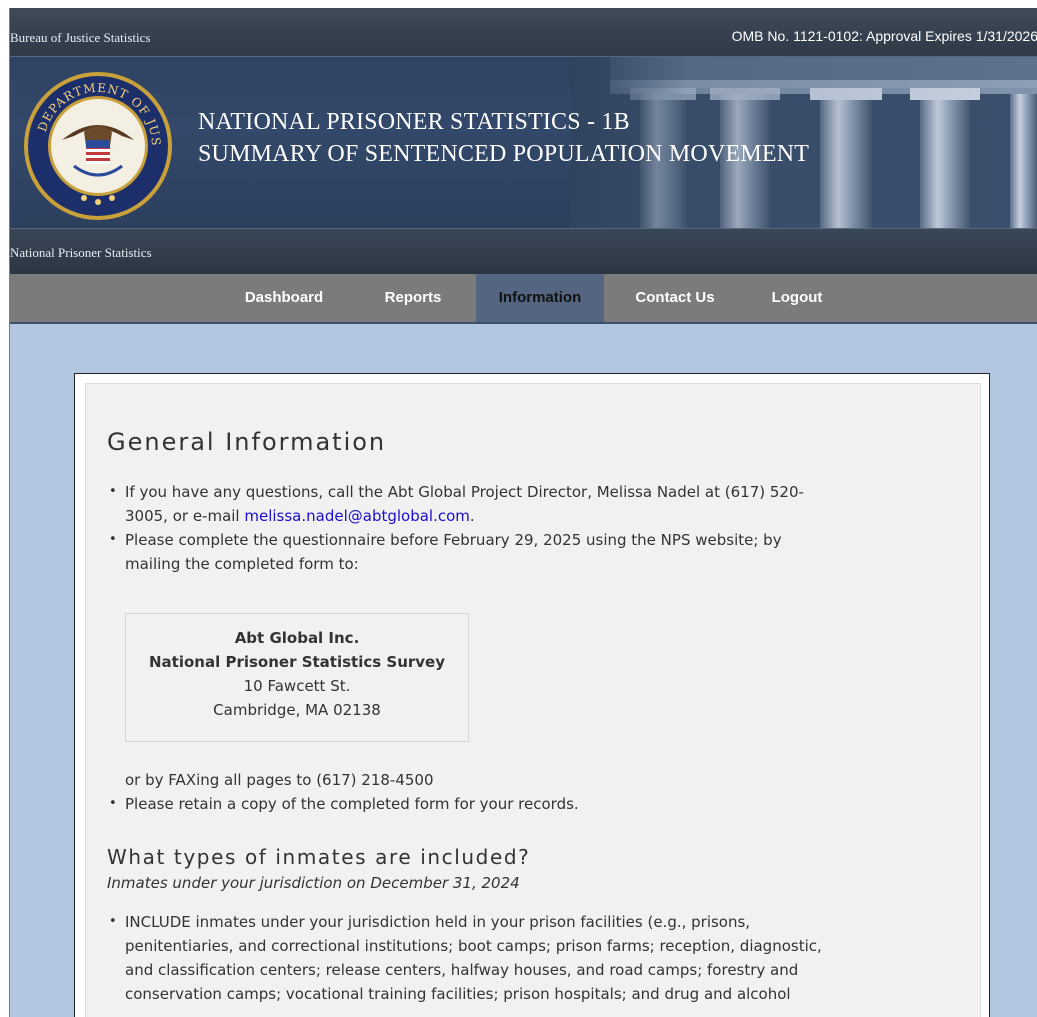  I want to click on section-heading: General Information, so click(247, 442).